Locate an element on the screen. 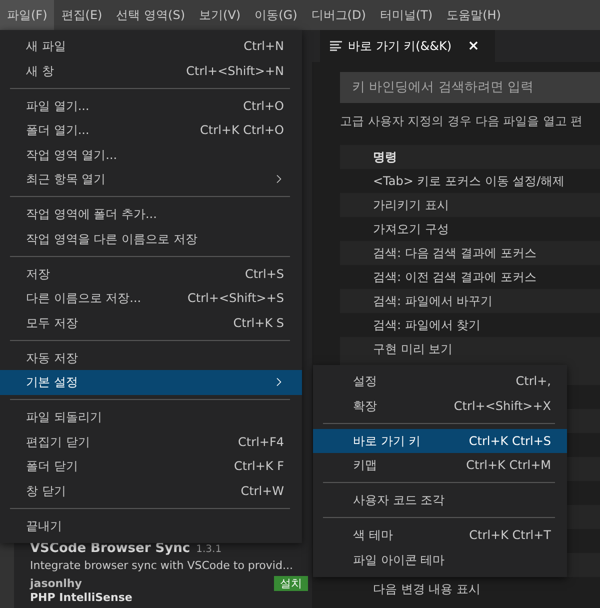  menu-bar-item: 편집(E) is located at coordinates (82, 15).